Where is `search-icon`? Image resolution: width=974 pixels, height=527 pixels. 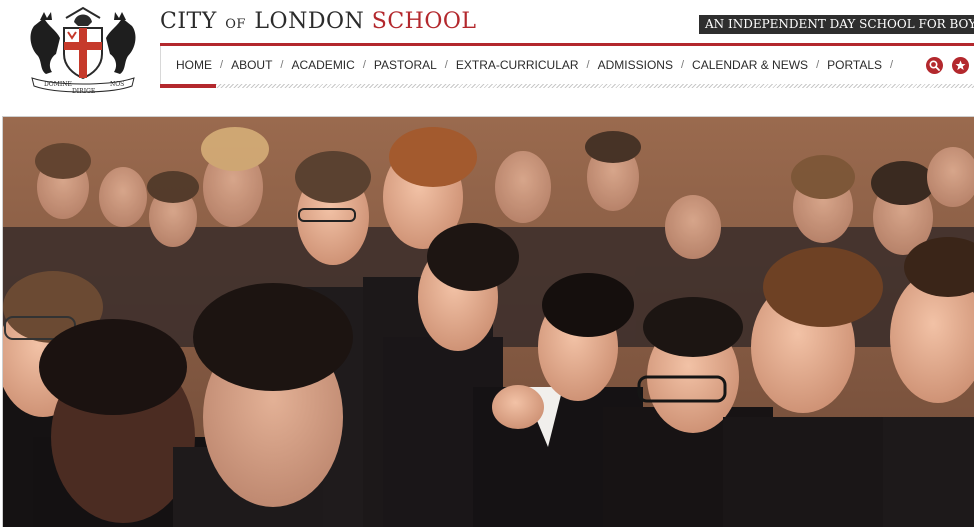
search-icon is located at coordinates (934, 65).